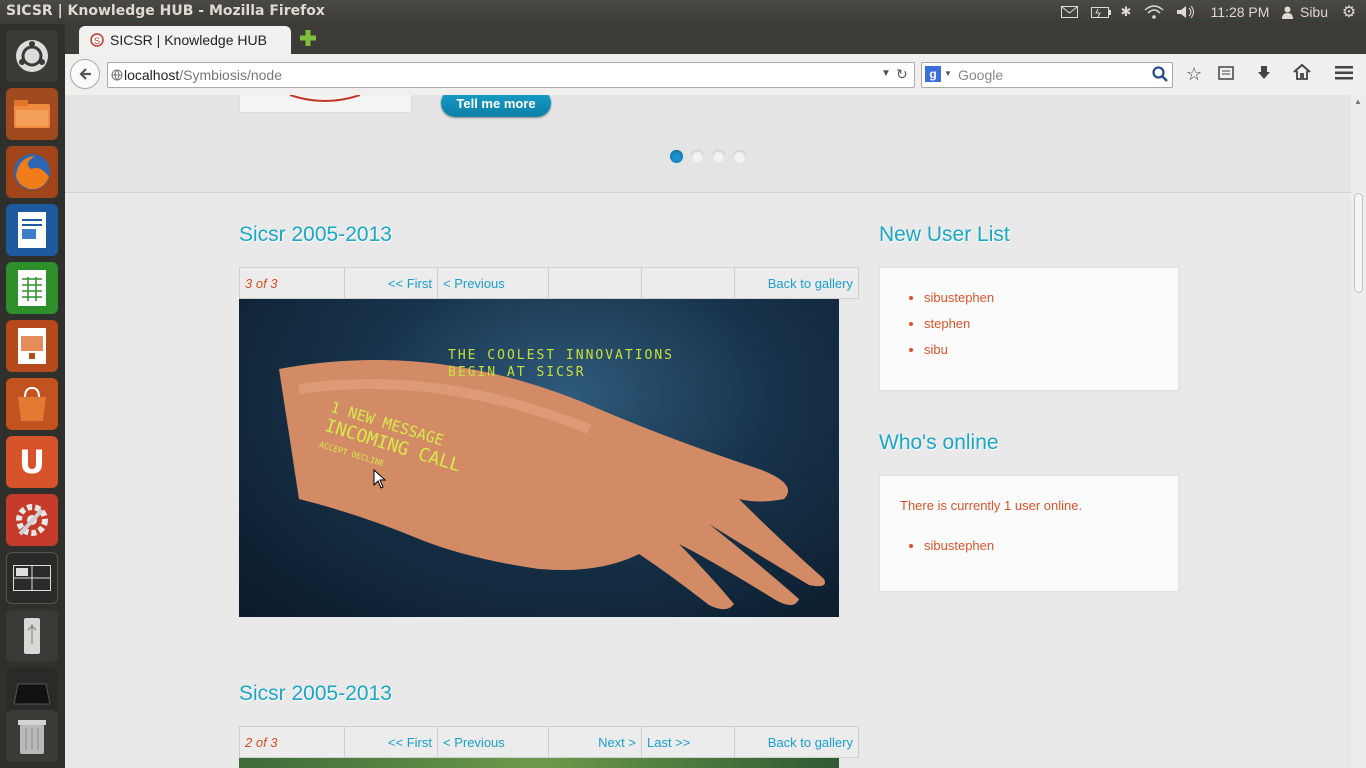 This screenshot has width=1366, height=768. I want to click on battery-icon, so click(1101, 12).